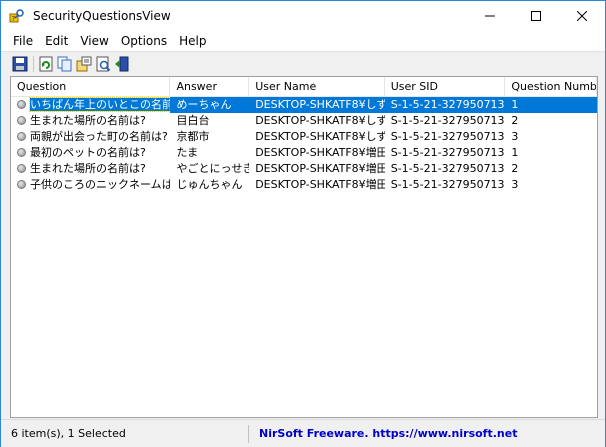 The height and width of the screenshot is (447, 606). What do you see at coordinates (102, 16) in the screenshot?
I see `window-title: SecurityQuestionsView` at bounding box center [102, 16].